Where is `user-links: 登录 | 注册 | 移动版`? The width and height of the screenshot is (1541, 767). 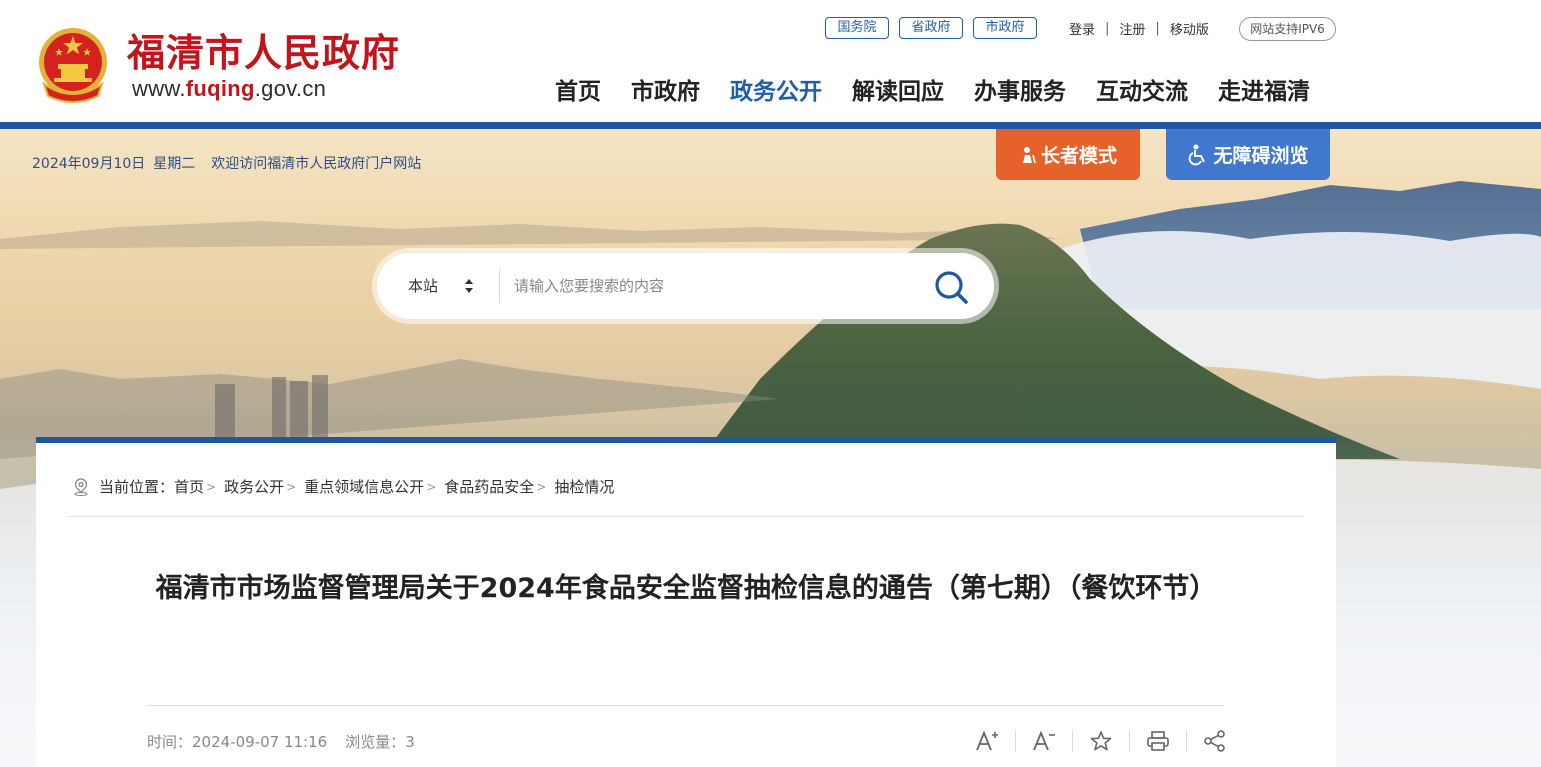
user-links: 登录 | 注册 | 移动版 is located at coordinates (1139, 28).